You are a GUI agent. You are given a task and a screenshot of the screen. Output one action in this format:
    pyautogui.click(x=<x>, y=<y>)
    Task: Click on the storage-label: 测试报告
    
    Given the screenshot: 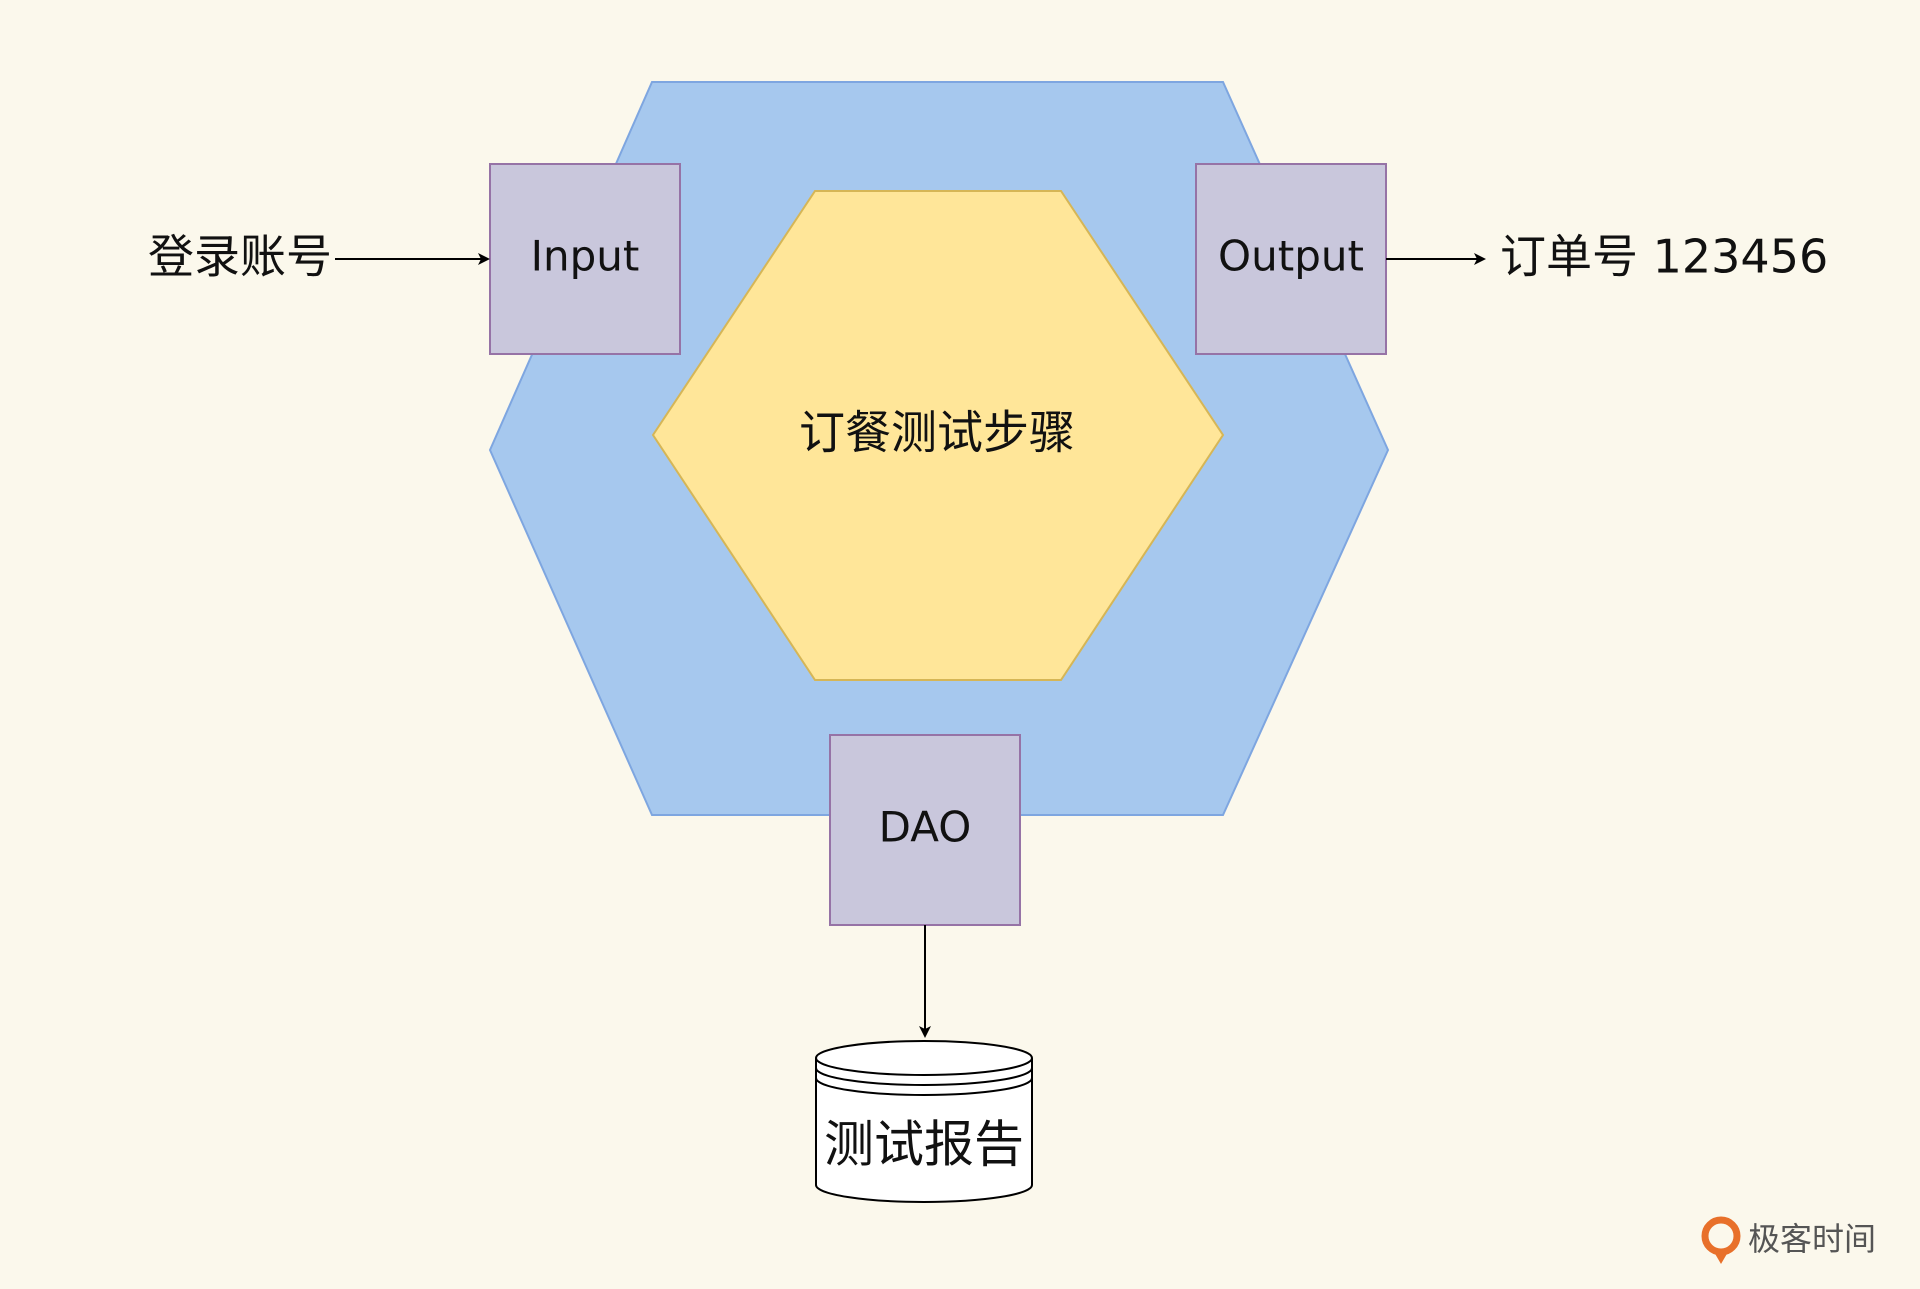 What is the action you would take?
    pyautogui.click(x=924, y=1145)
    